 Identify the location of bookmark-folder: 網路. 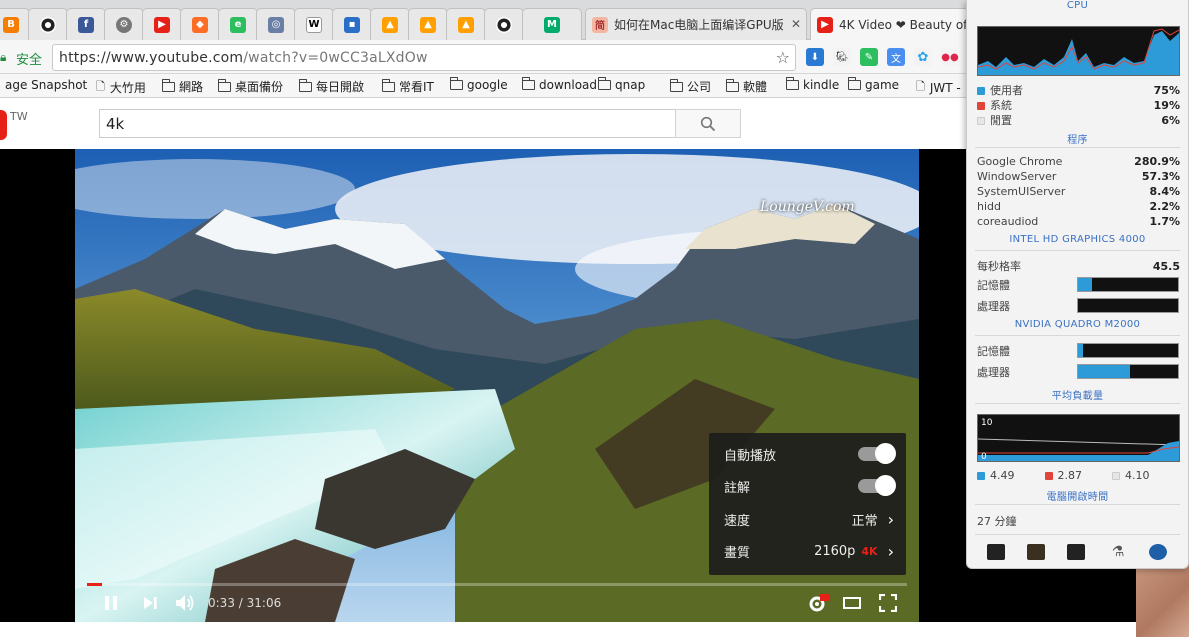
(182, 86).